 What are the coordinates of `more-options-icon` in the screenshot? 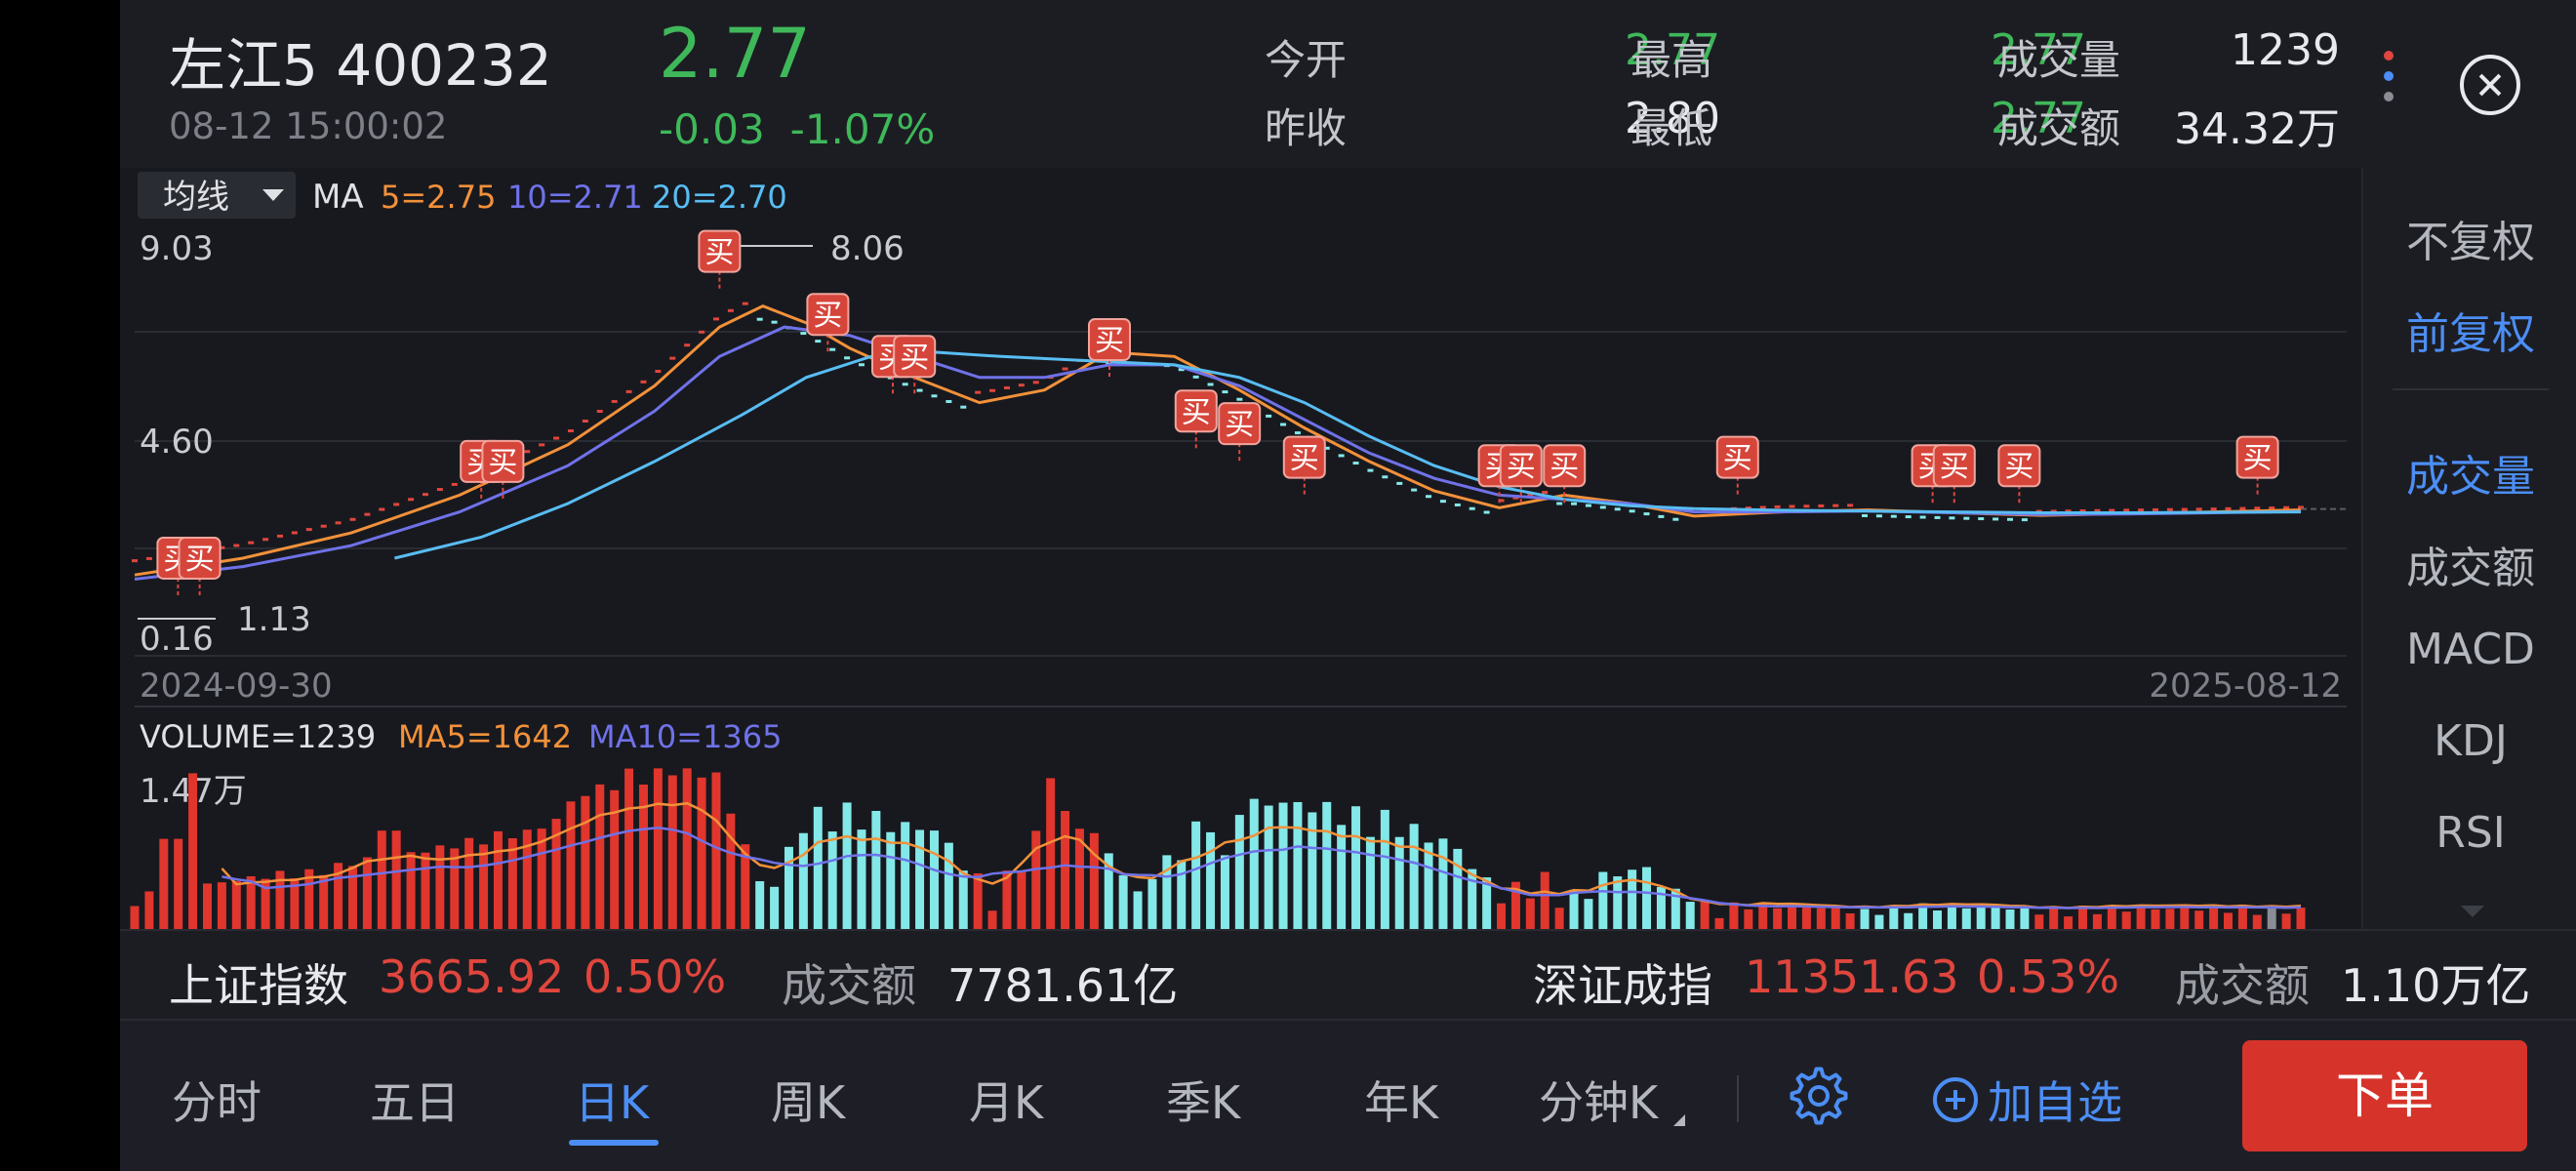 It's located at (2388, 84).